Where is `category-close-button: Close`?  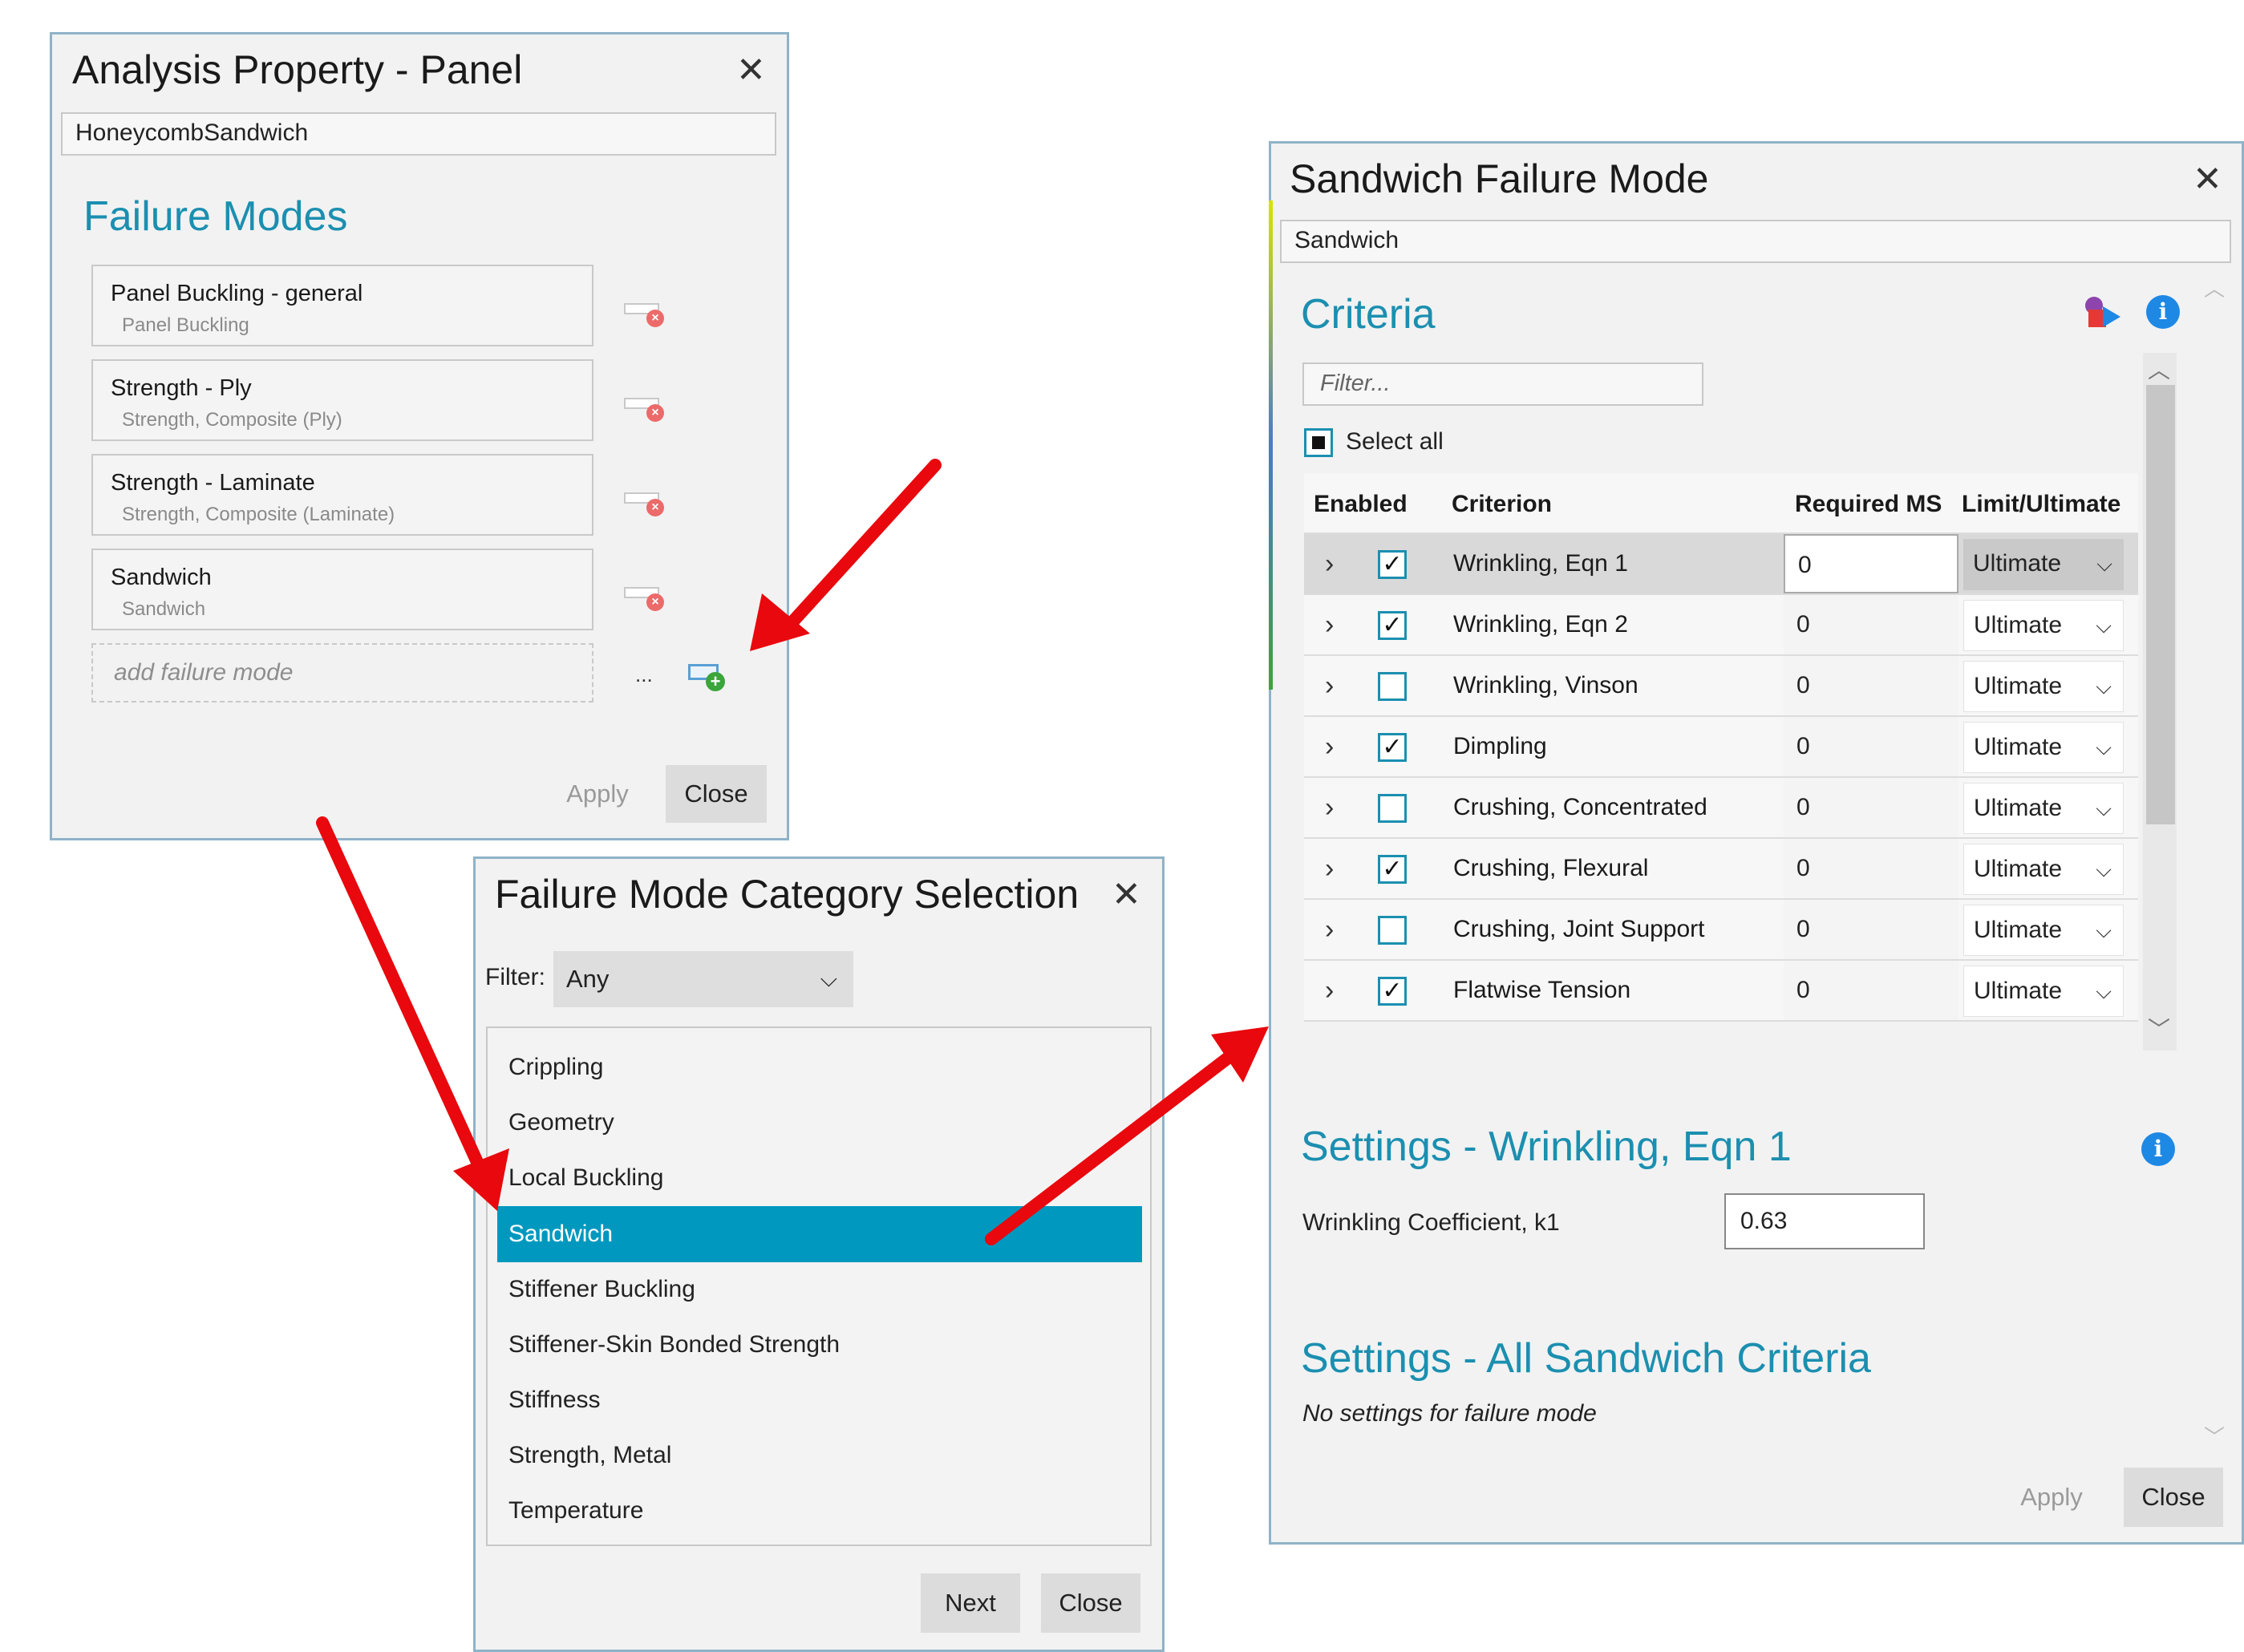 category-close-button: Close is located at coordinates (1090, 1603).